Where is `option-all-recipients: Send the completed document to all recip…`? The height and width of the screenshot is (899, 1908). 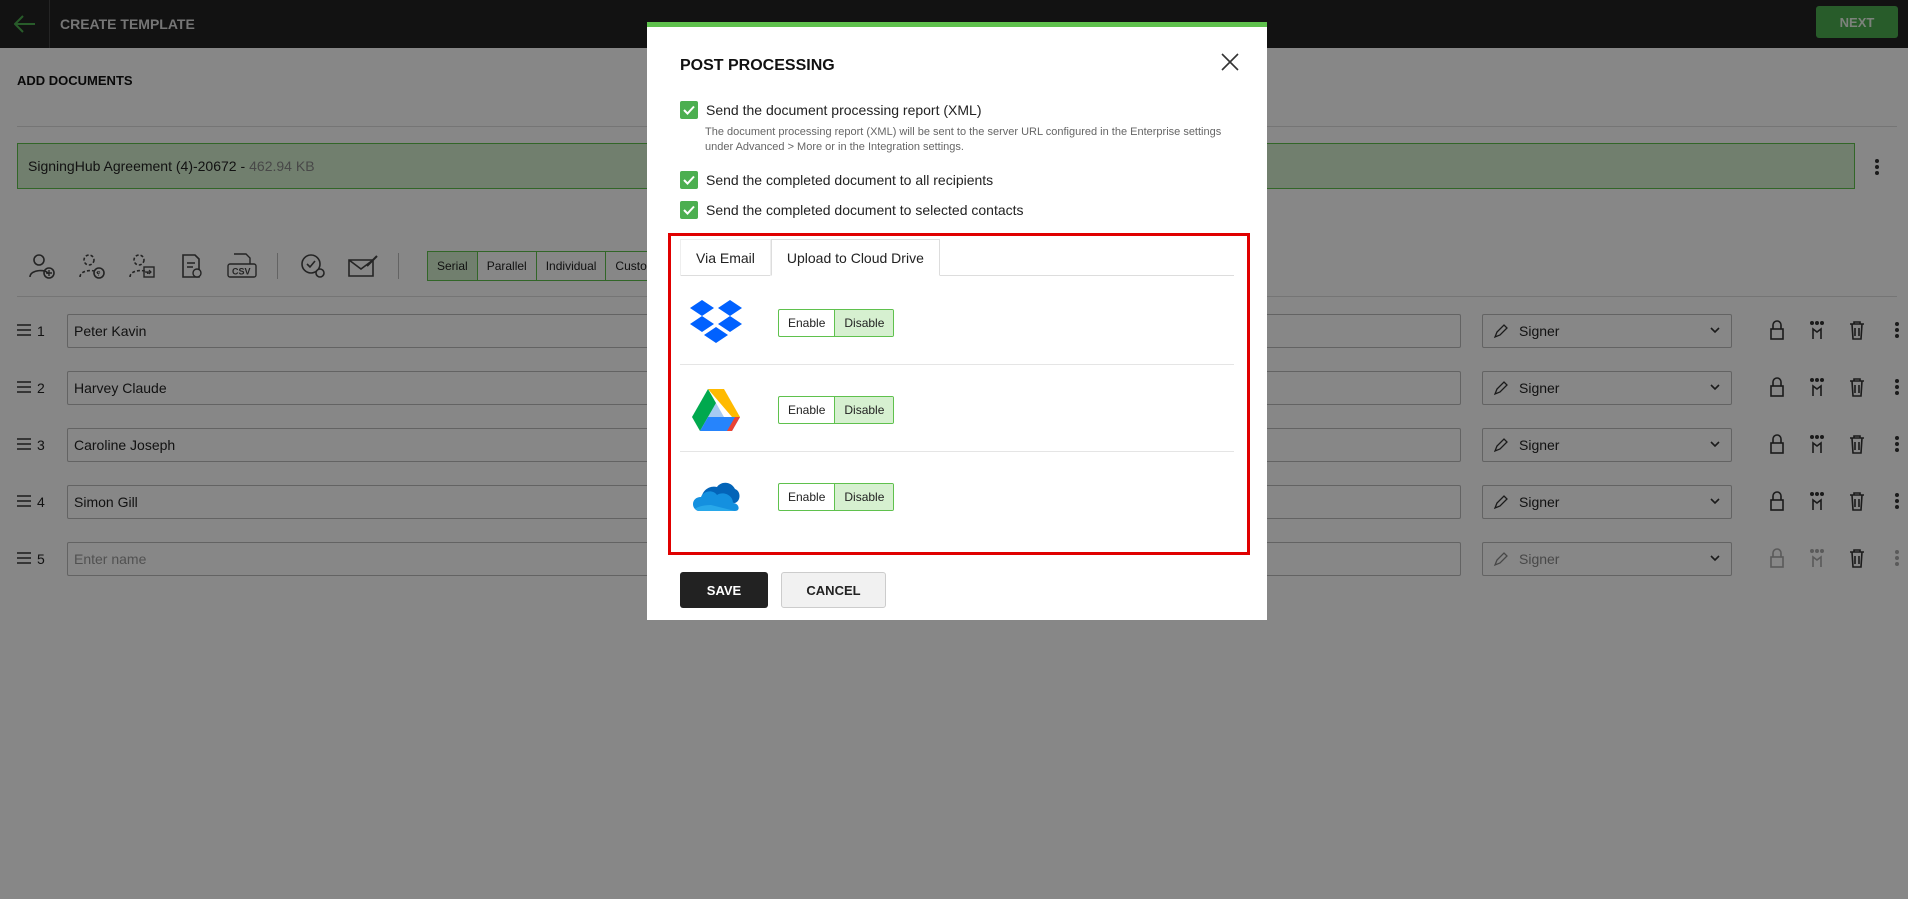 option-all-recipients: Send the completed document to all recip… is located at coordinates (836, 180).